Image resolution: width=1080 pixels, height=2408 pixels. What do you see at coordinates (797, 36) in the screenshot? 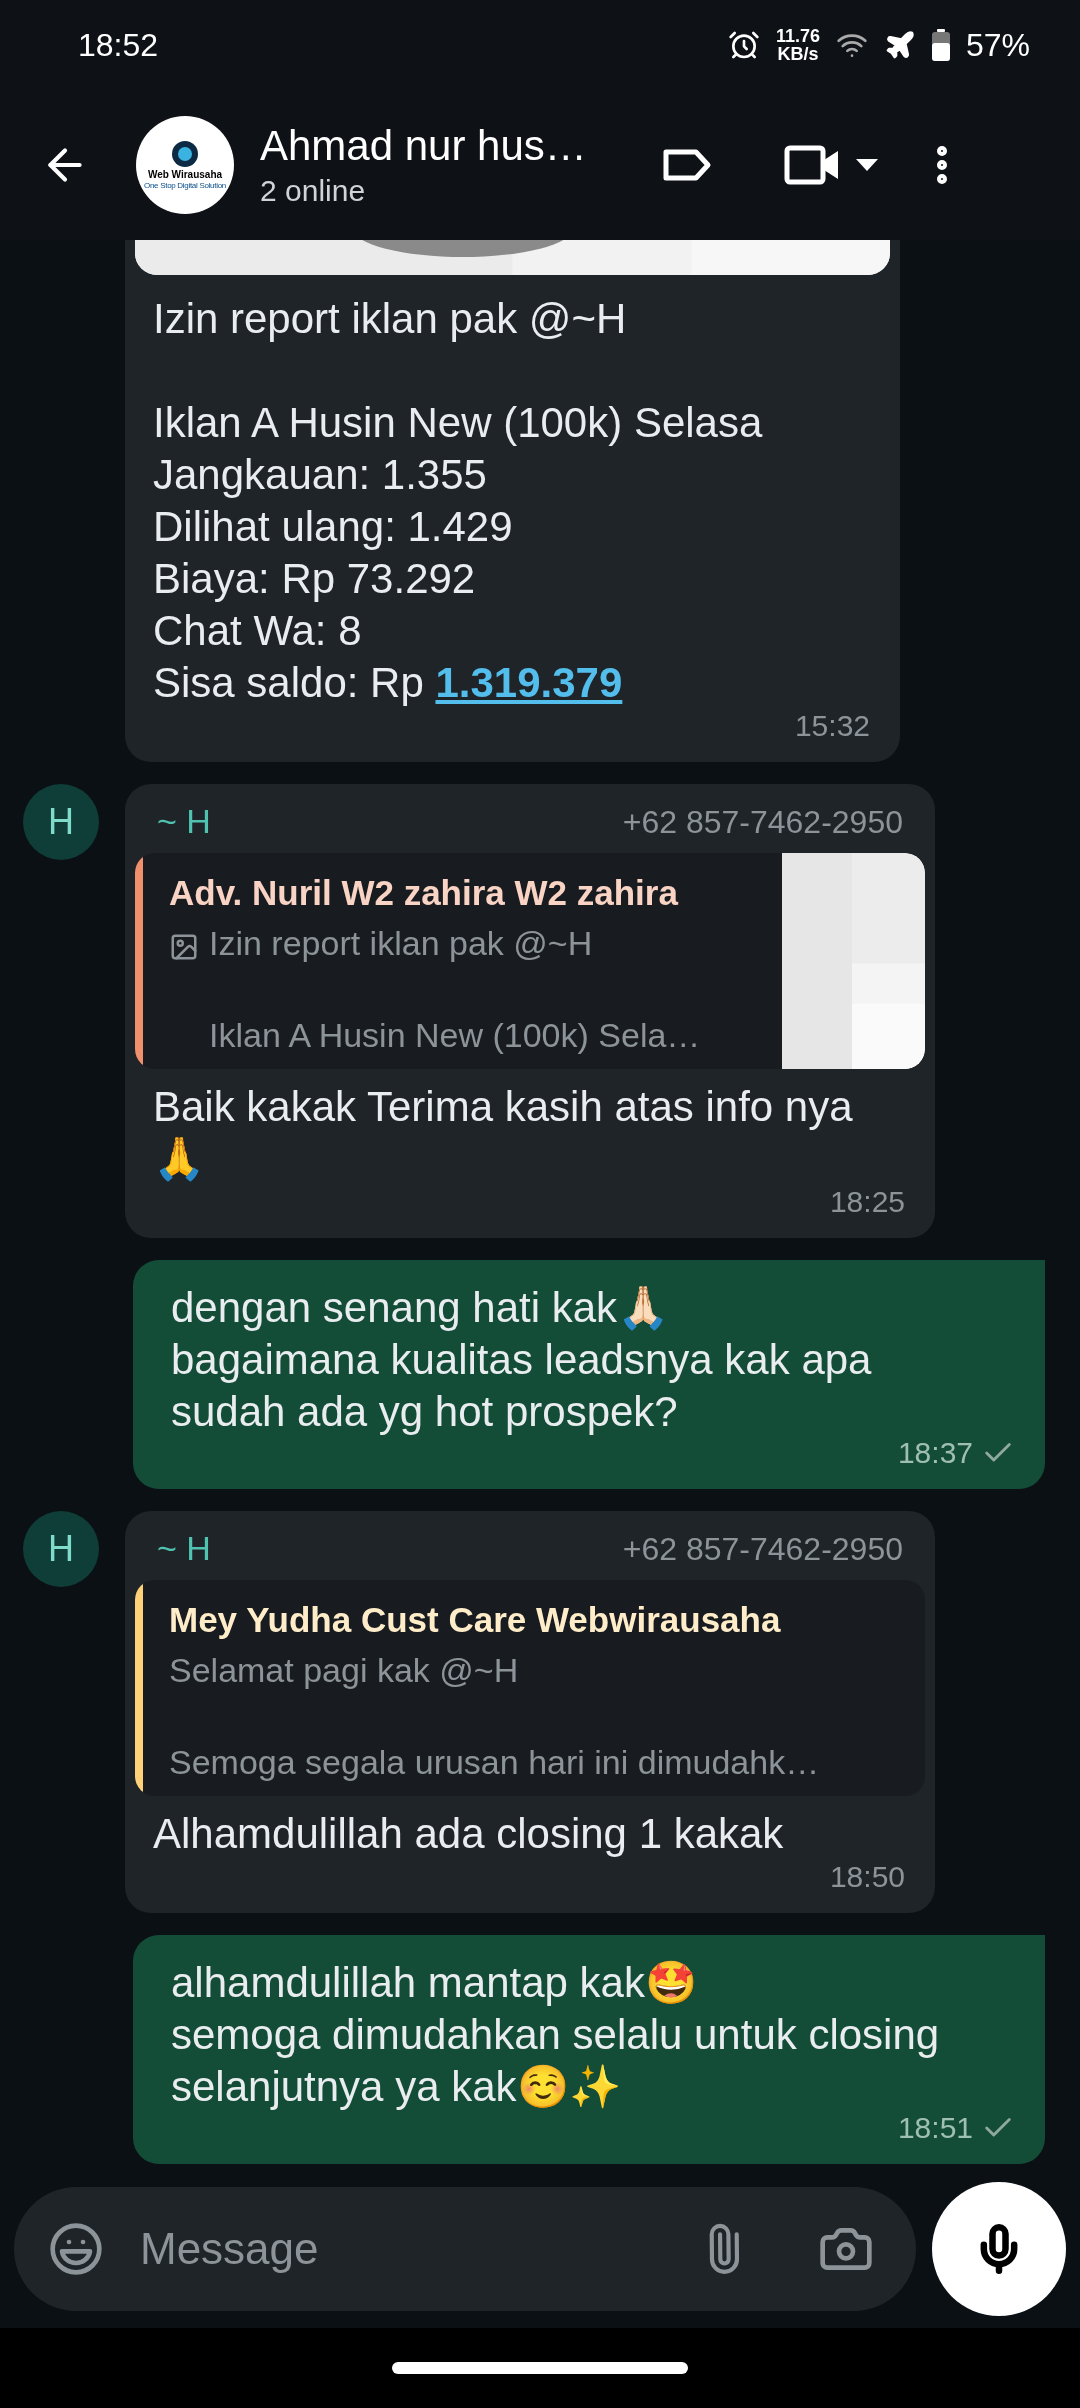
I see `network-speed: 11.76` at bounding box center [797, 36].